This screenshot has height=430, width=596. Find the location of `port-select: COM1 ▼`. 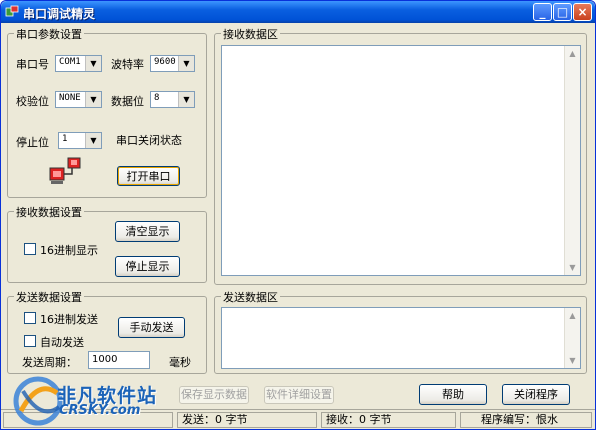

port-select: COM1 ▼ is located at coordinates (78, 63).